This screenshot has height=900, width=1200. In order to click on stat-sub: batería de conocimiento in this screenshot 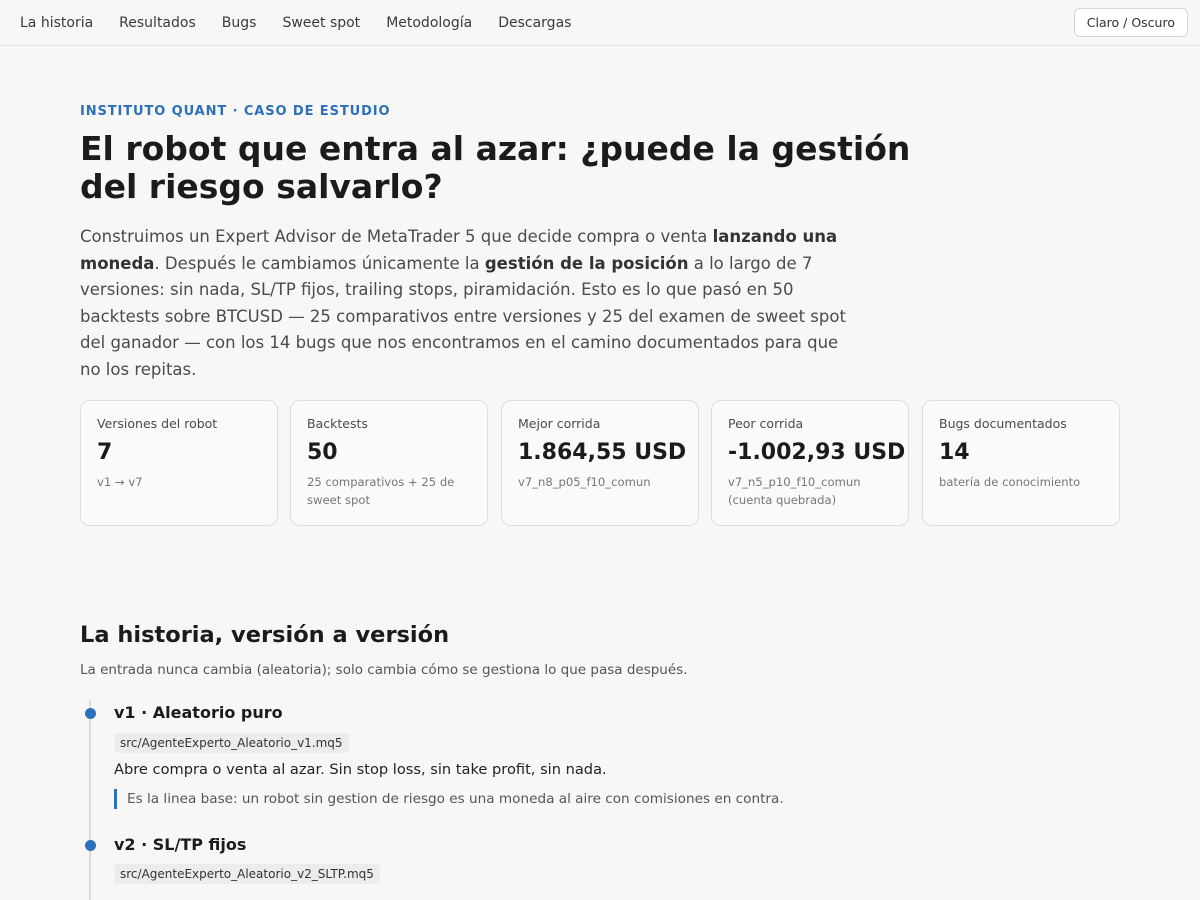, I will do `click(1010, 482)`.